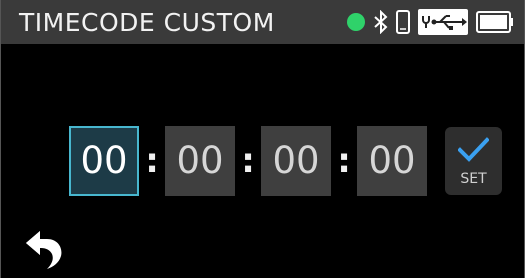 The height and width of the screenshot is (278, 525). Describe the element at coordinates (473, 149) in the screenshot. I see `checkmark-icon` at that location.